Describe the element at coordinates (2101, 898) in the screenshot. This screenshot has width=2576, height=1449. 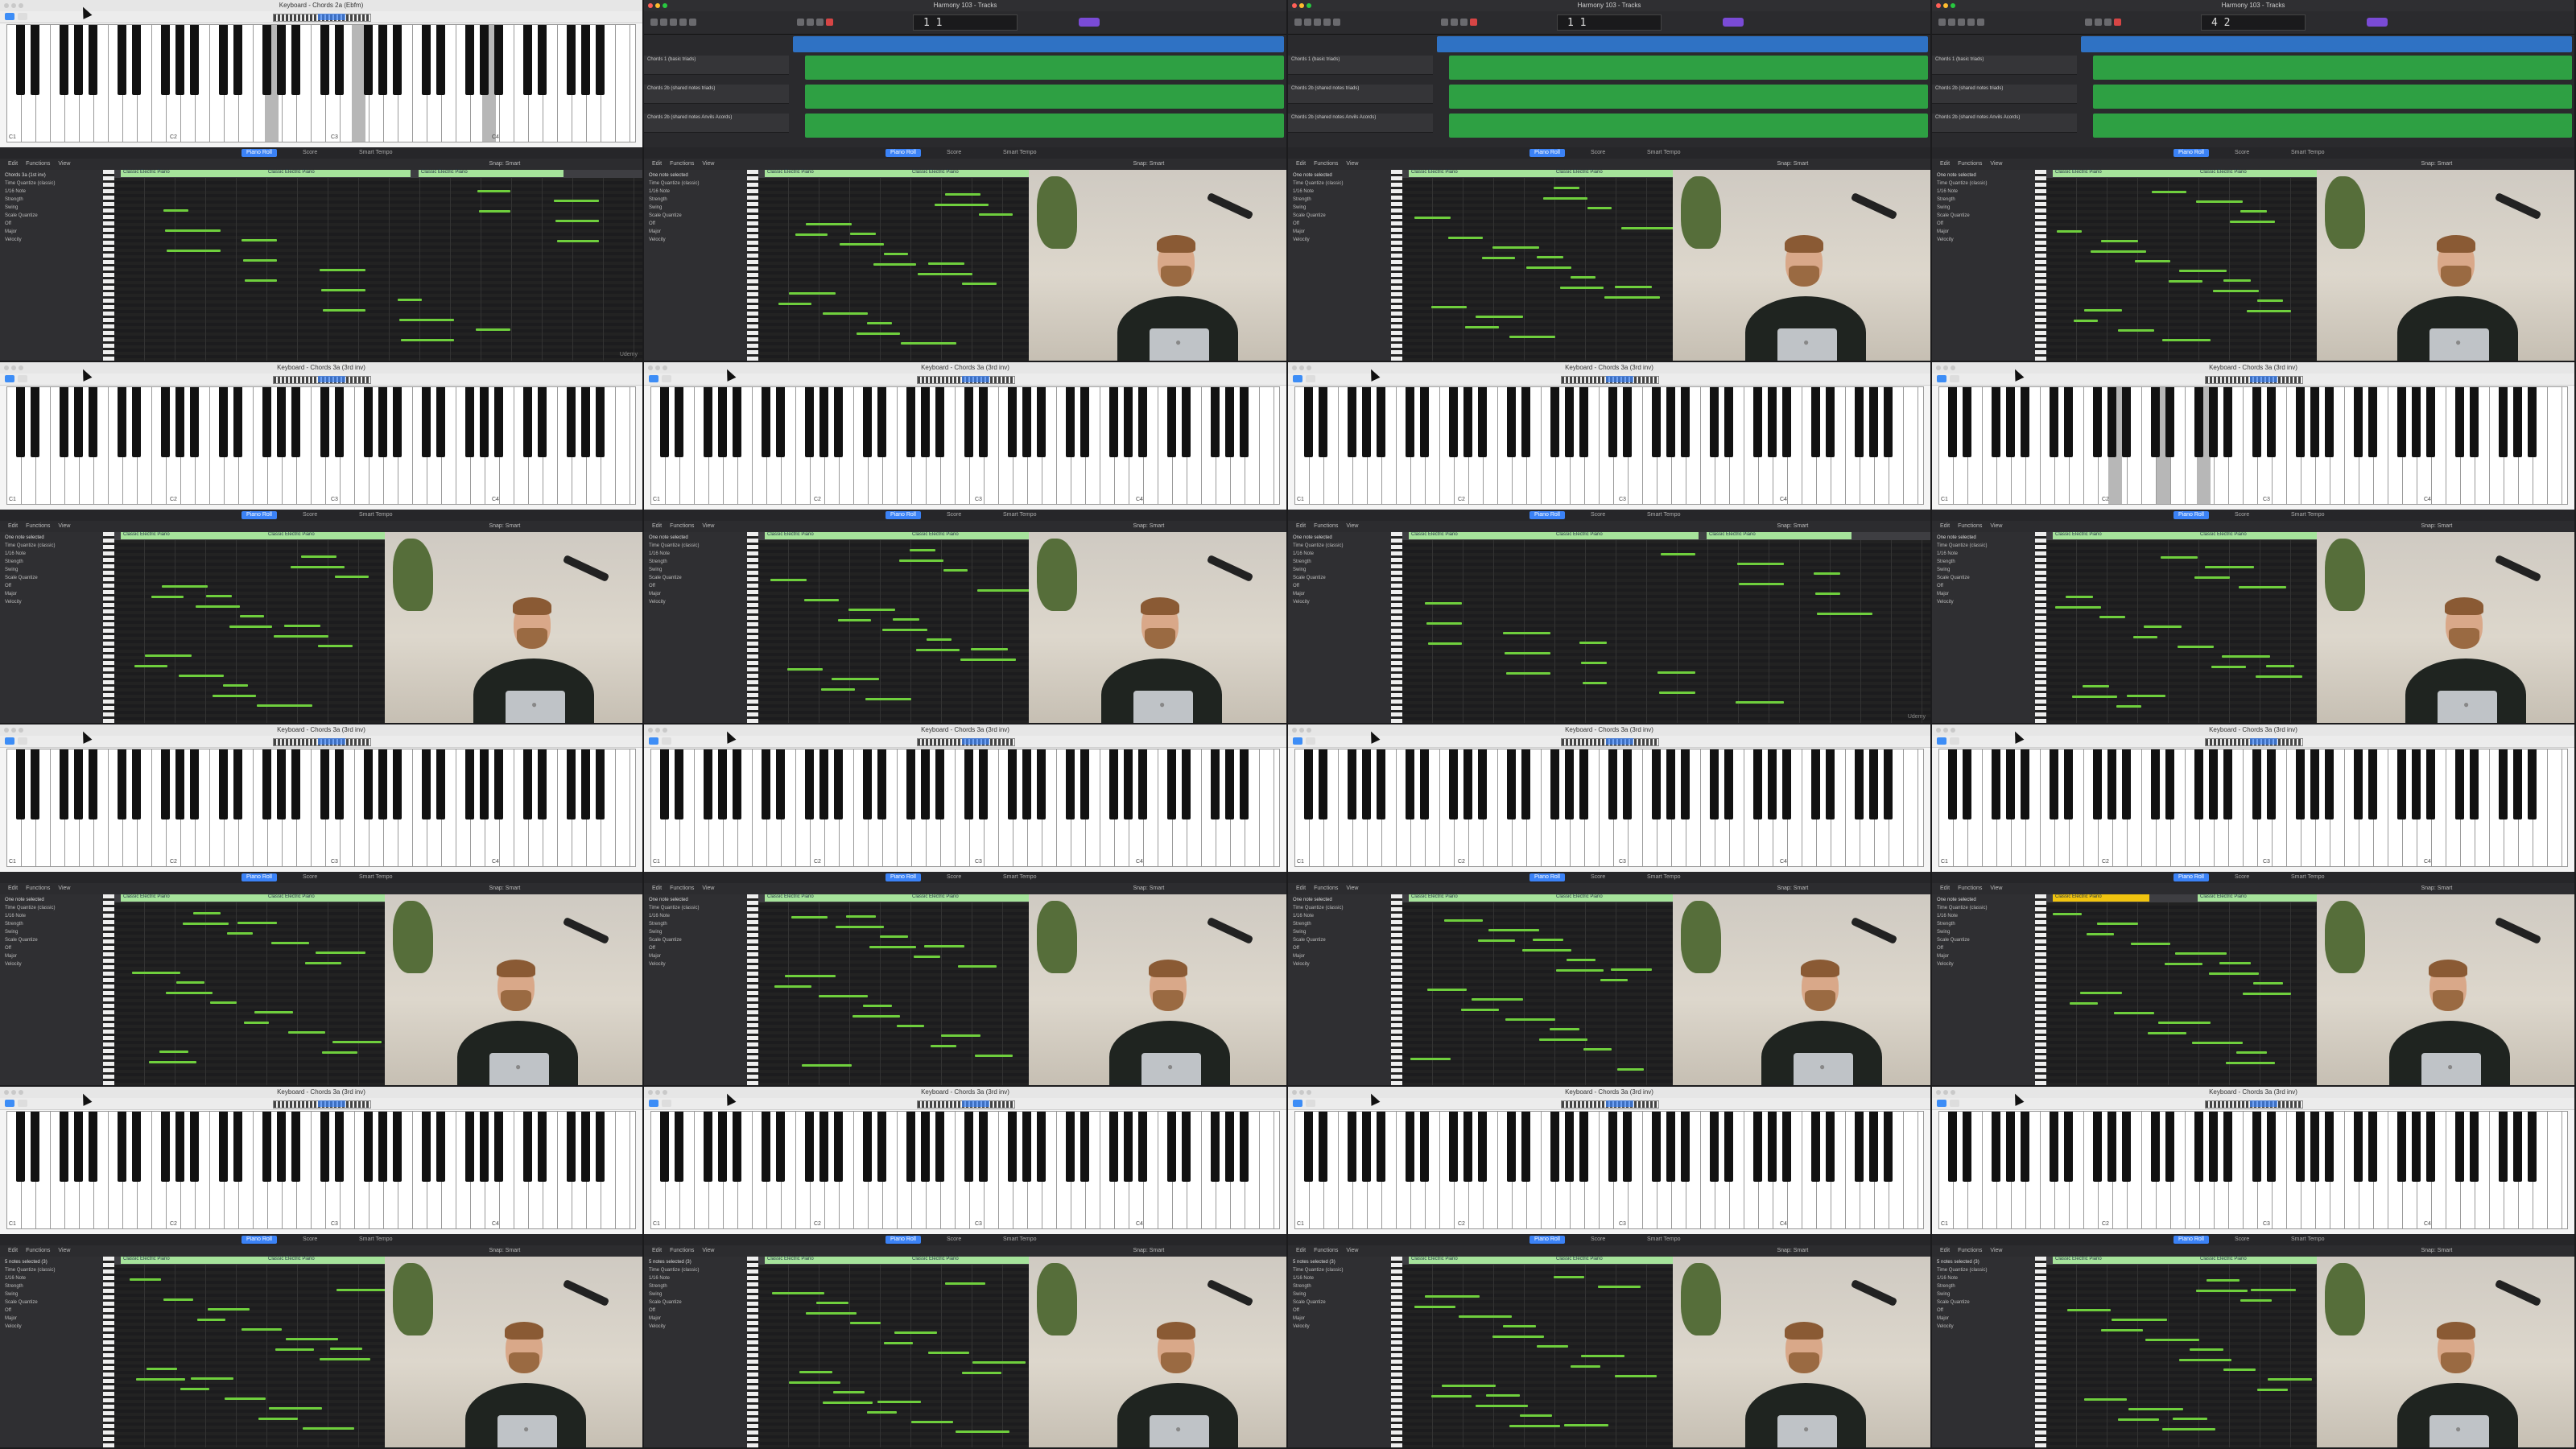
I see `region-header: Classic Electric Piano` at that location.